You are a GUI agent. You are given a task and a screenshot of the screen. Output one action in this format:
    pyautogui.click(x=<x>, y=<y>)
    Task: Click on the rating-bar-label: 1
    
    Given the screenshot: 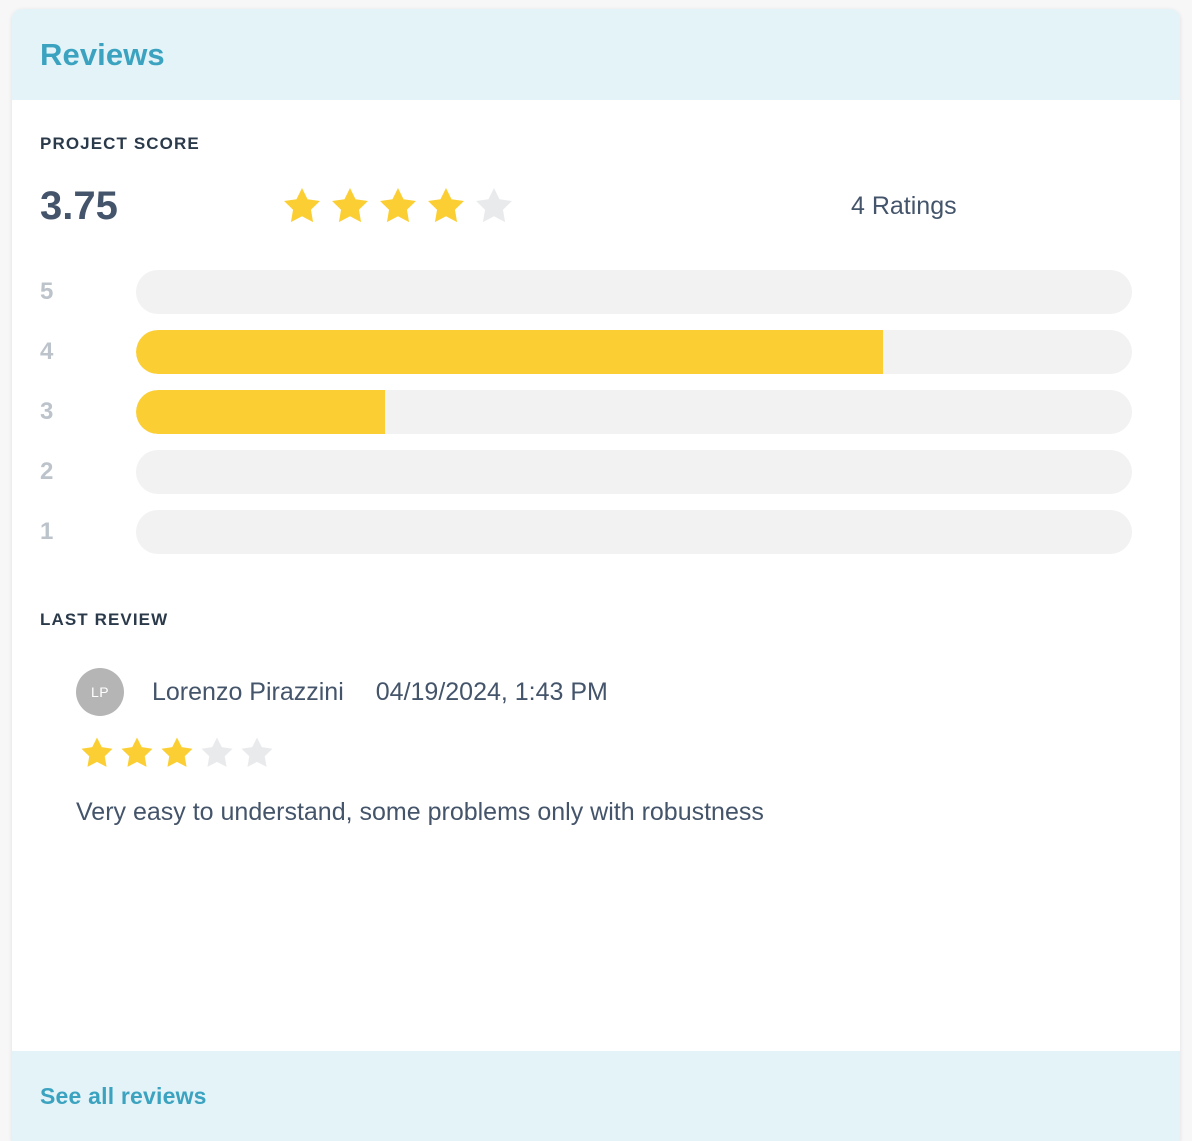 What is the action you would take?
    pyautogui.click(x=47, y=531)
    